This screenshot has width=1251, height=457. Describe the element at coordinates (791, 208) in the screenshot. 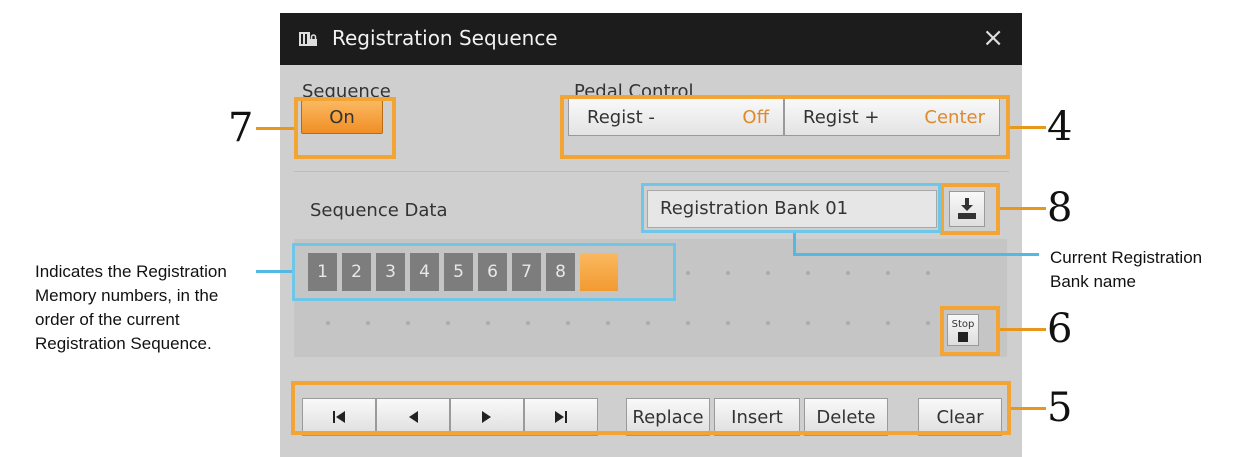

I see `highlight-bank-name` at that location.